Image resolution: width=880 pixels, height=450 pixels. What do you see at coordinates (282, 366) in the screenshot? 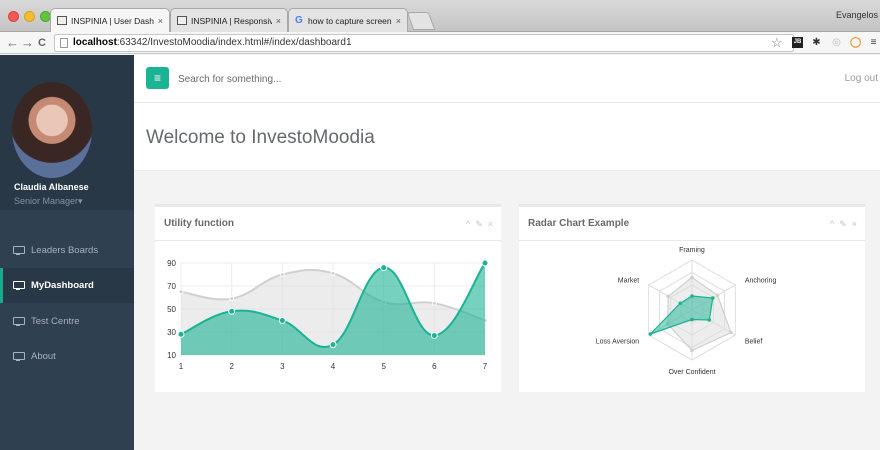
I see `x-tick-label: 3` at bounding box center [282, 366].